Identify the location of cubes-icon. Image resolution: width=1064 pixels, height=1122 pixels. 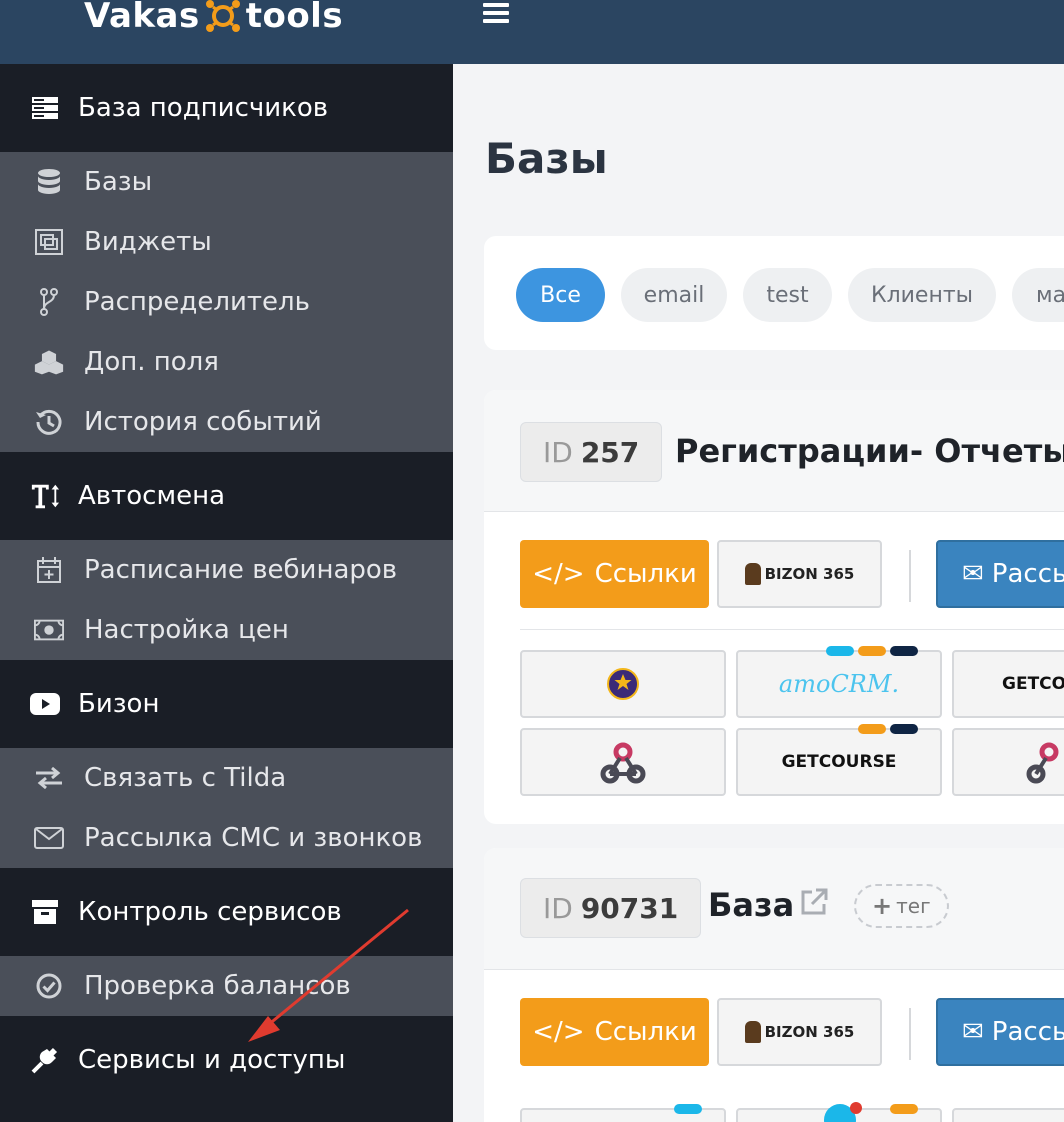
(49, 362).